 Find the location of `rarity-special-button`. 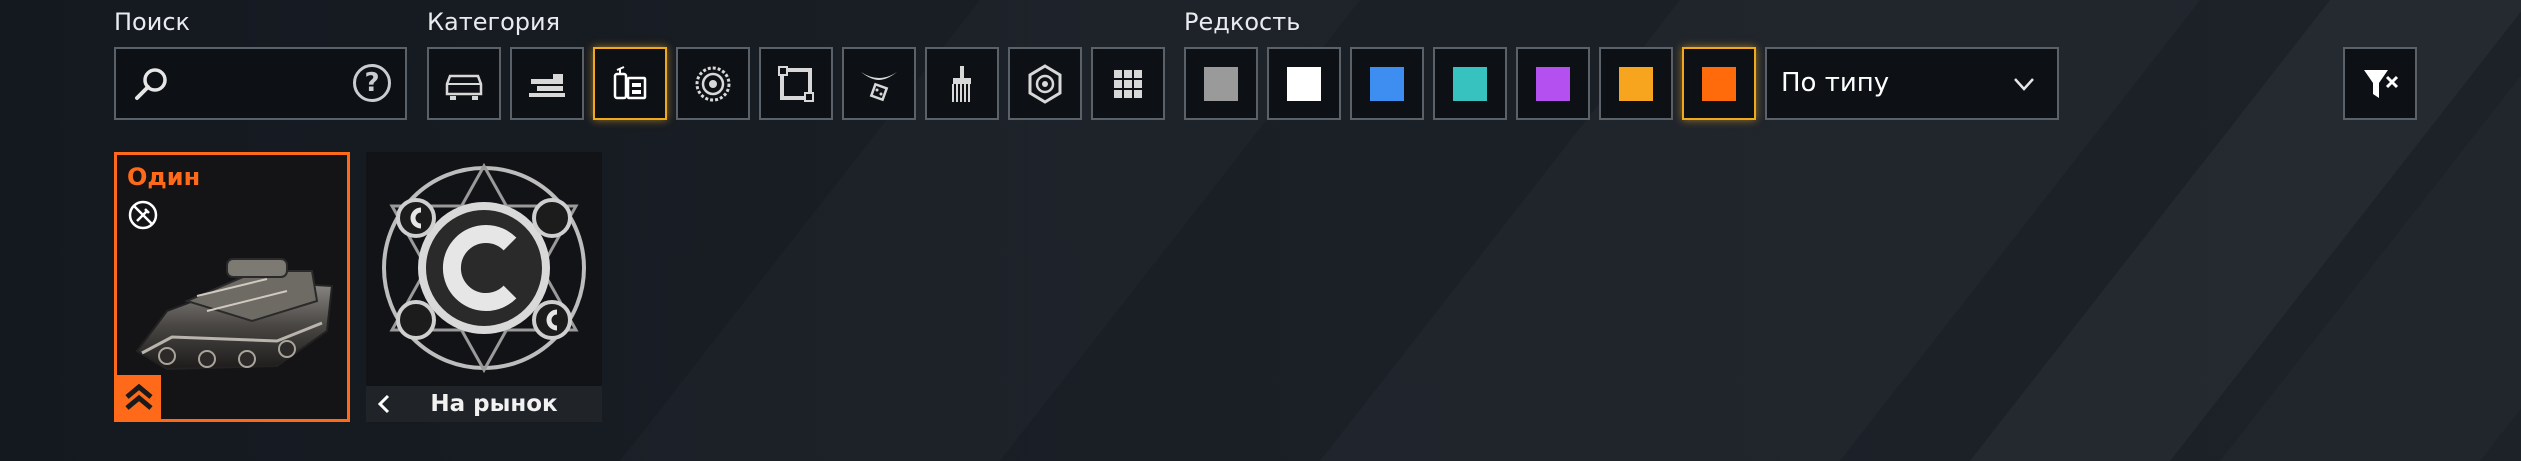

rarity-special-button is located at coordinates (1470, 83).